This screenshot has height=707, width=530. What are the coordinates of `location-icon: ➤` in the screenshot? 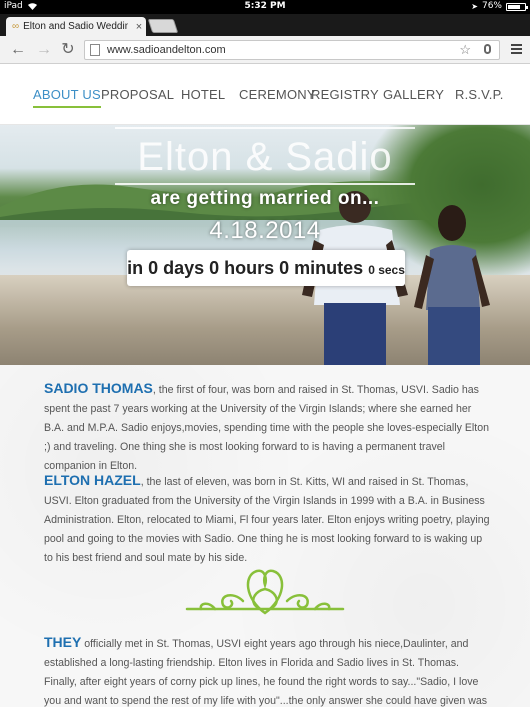 It's located at (474, 6).